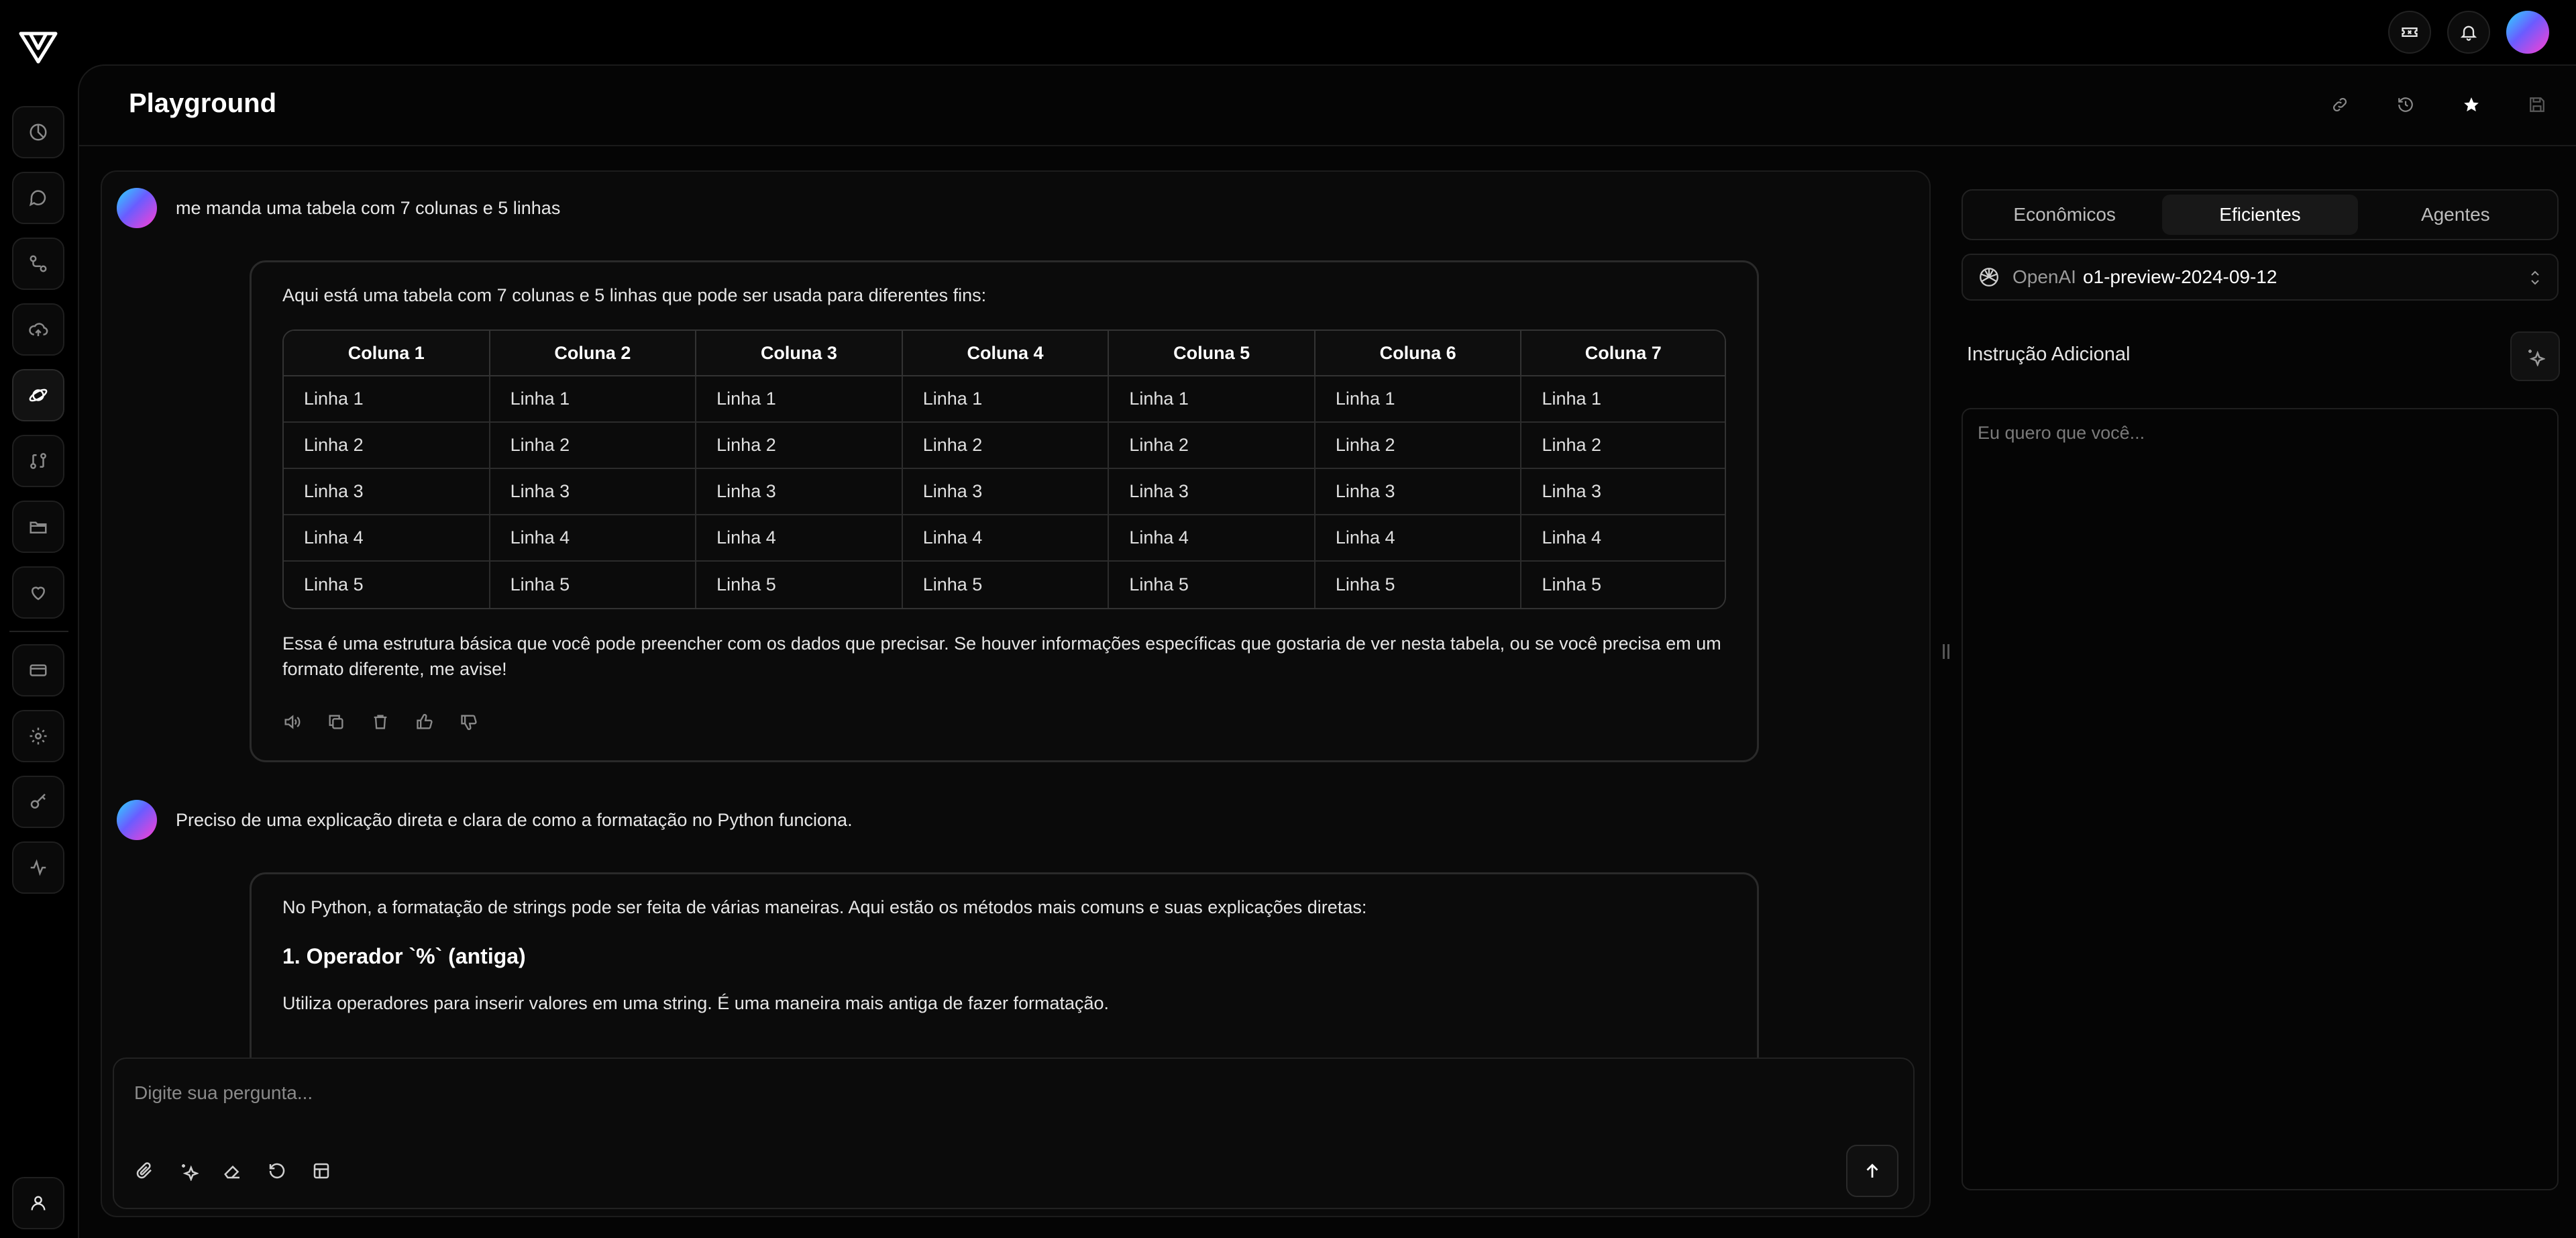 Image resolution: width=2576 pixels, height=1238 pixels. Describe the element at coordinates (1327, 106) in the screenshot. I see `page-header: Playground` at that location.